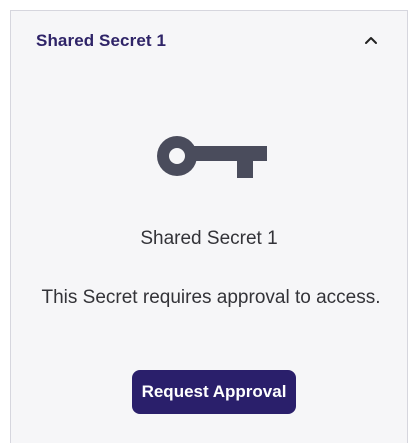 The image size is (409, 443). What do you see at coordinates (211, 297) in the screenshot?
I see `approval-message: This Secret requires approval to access.` at bounding box center [211, 297].